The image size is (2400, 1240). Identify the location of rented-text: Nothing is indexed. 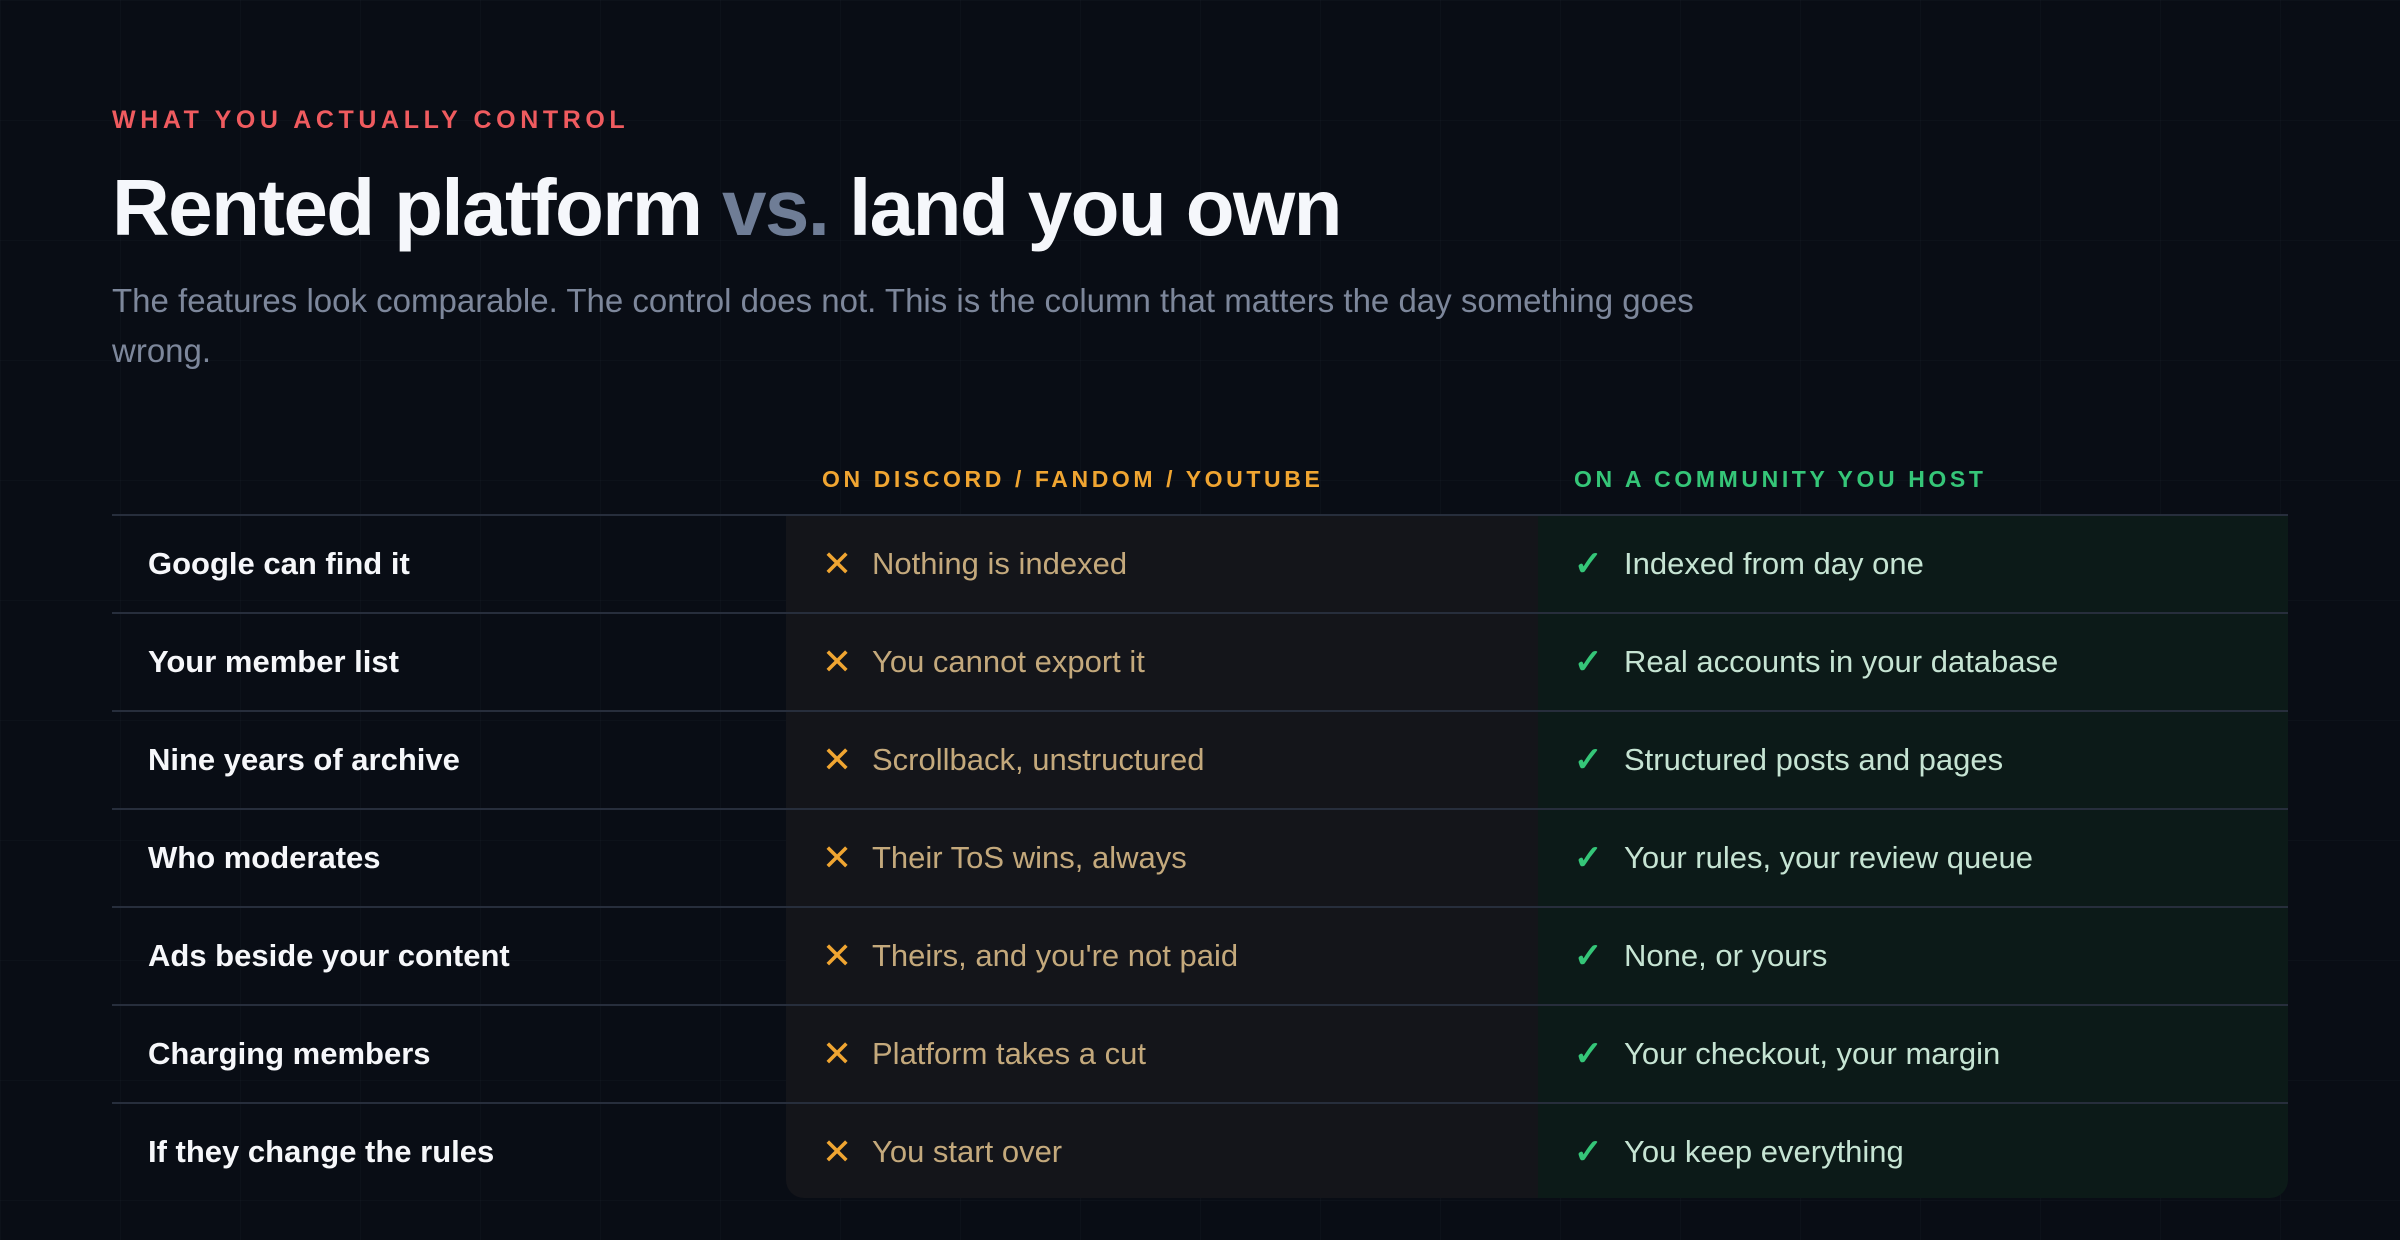
(1000, 563).